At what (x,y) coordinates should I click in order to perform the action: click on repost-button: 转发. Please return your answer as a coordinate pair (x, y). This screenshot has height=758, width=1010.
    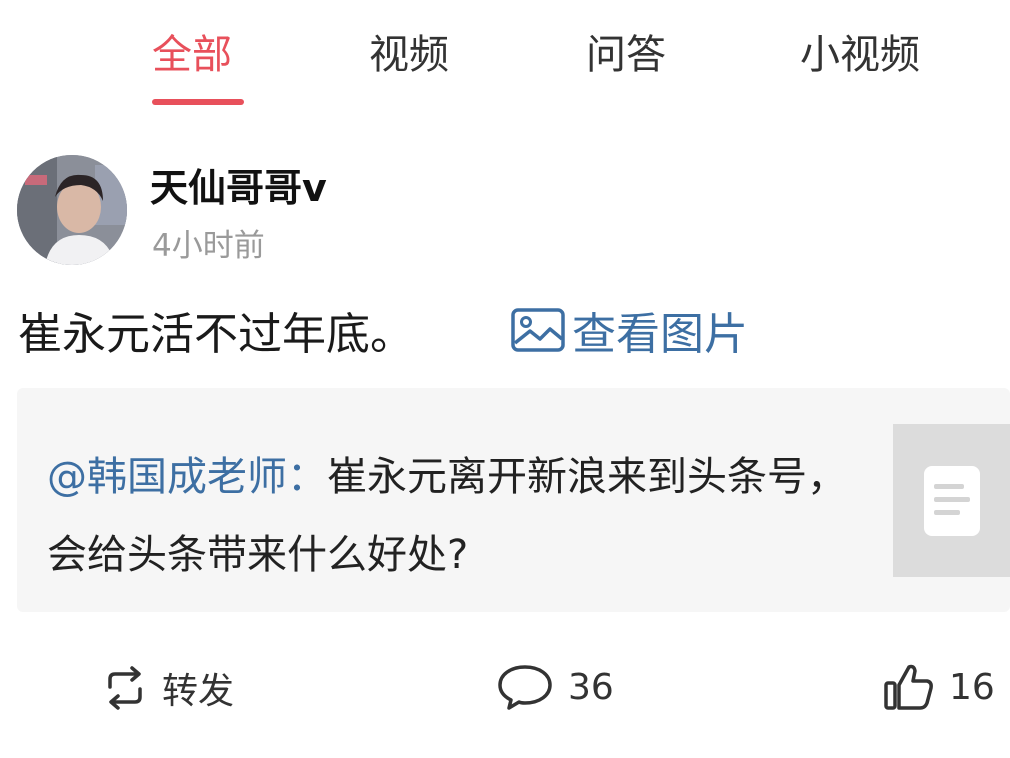
    Looking at the image, I should click on (168, 688).